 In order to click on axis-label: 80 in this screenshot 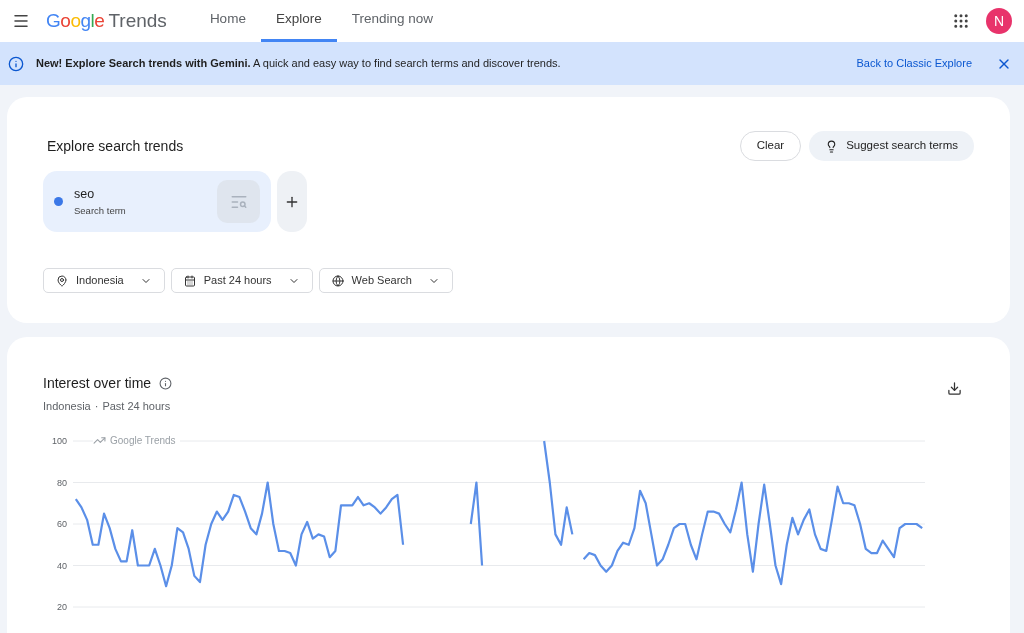, I will do `click(62, 482)`.